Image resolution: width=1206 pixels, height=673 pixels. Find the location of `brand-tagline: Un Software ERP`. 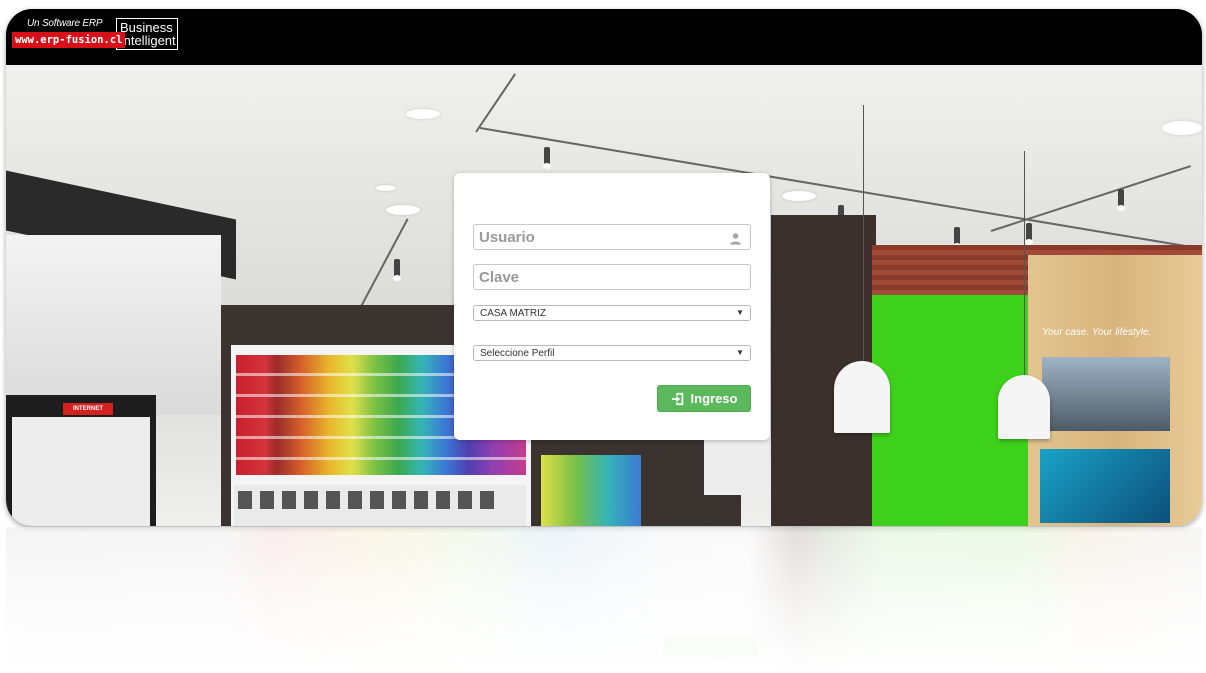

brand-tagline: Un Software ERP is located at coordinates (65, 23).